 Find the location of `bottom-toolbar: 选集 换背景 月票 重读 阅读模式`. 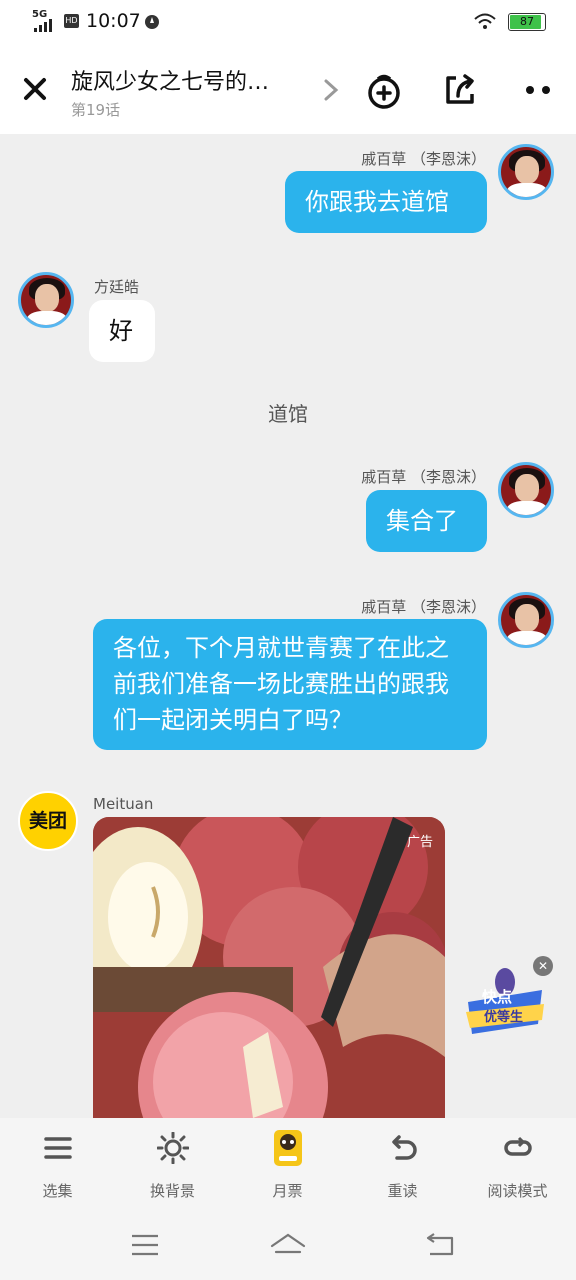

bottom-toolbar: 选集 换背景 月票 重读 阅读模式 is located at coordinates (288, 1165).